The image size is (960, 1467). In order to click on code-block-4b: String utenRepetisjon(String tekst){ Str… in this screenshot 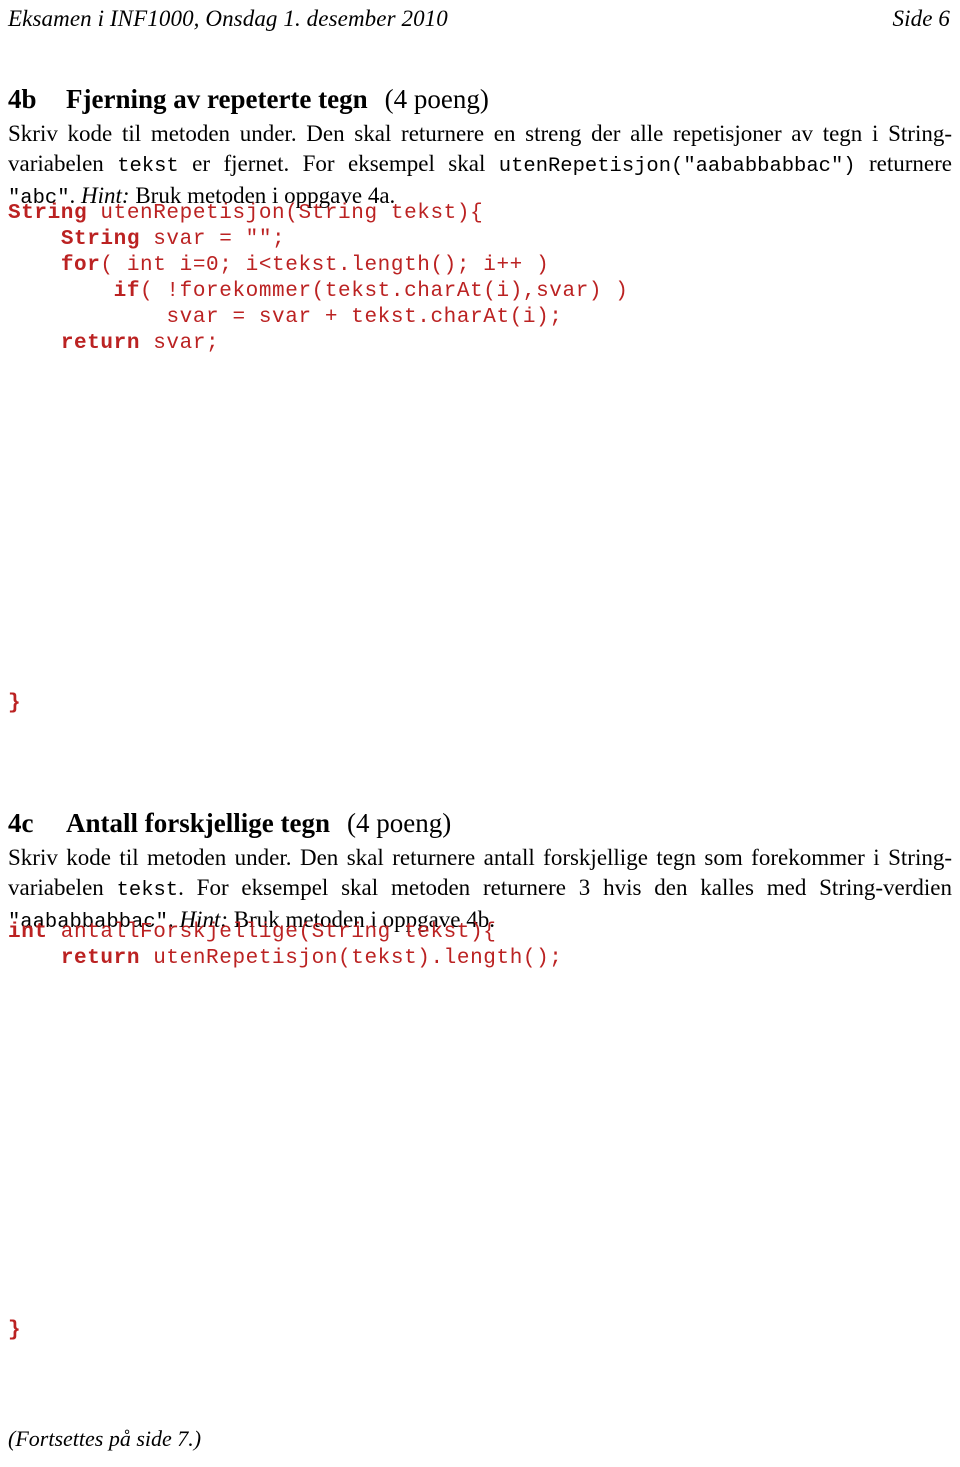, I will do `click(318, 279)`.